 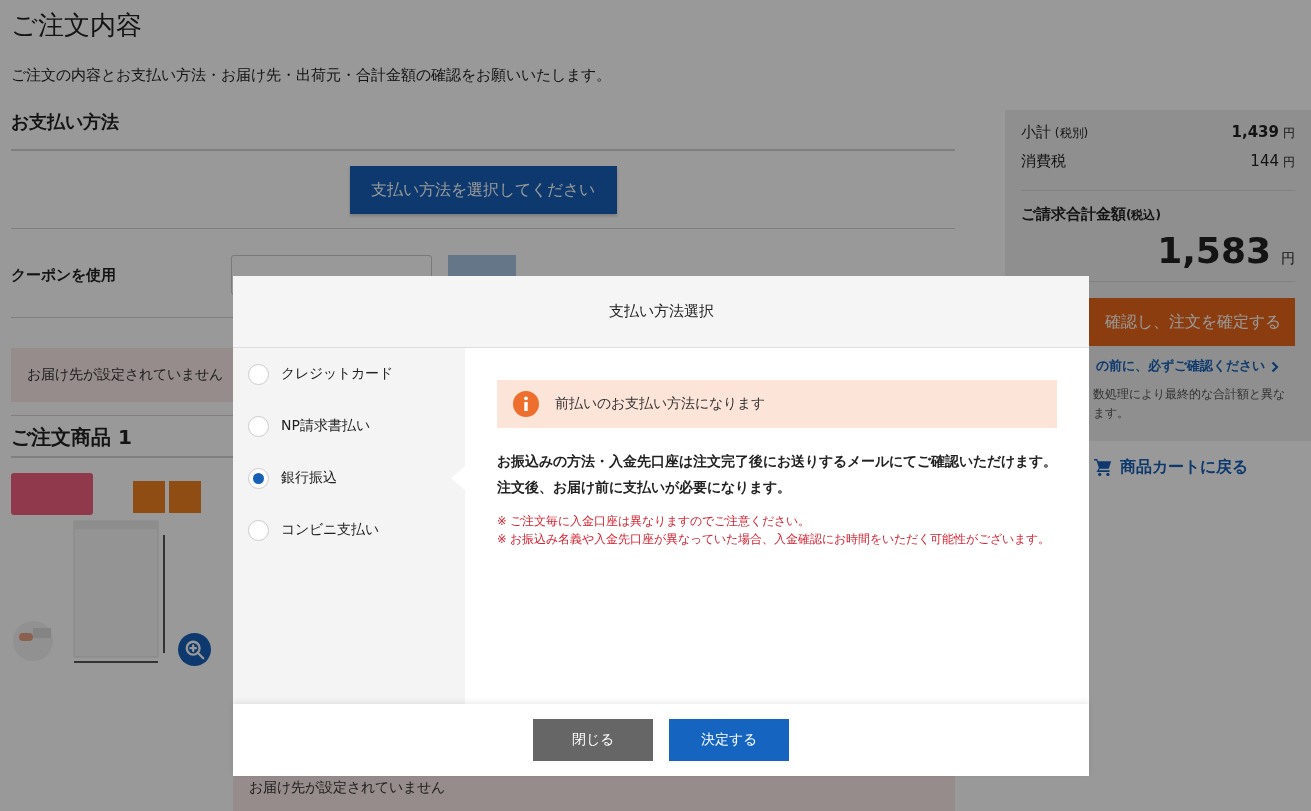 I want to click on option-label: 銀行振込, so click(x=309, y=478).